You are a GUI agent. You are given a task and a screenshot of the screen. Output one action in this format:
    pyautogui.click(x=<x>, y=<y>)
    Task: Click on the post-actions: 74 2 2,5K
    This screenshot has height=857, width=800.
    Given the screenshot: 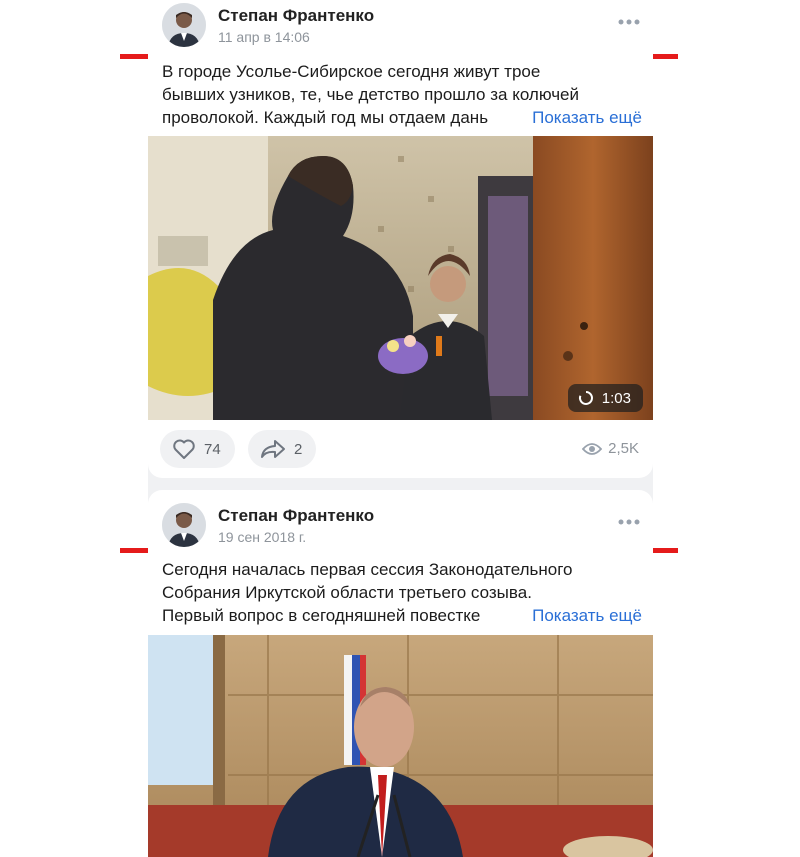 What is the action you would take?
    pyautogui.click(x=400, y=450)
    